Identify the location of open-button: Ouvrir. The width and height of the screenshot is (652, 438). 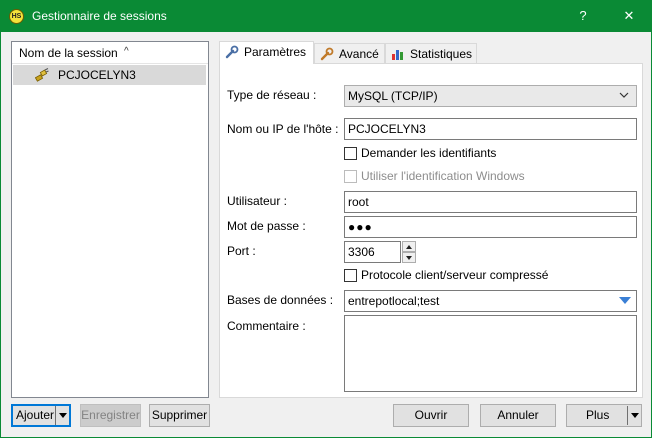
(431, 415).